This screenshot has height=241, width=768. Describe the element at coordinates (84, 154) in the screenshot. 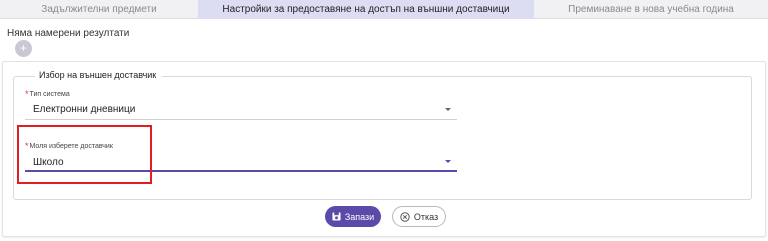

I see `highlight-box` at that location.